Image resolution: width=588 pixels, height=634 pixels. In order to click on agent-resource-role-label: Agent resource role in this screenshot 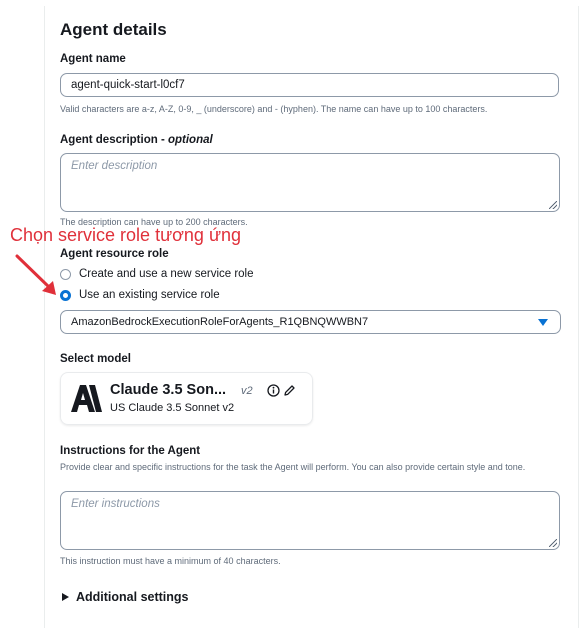, I will do `click(114, 254)`.